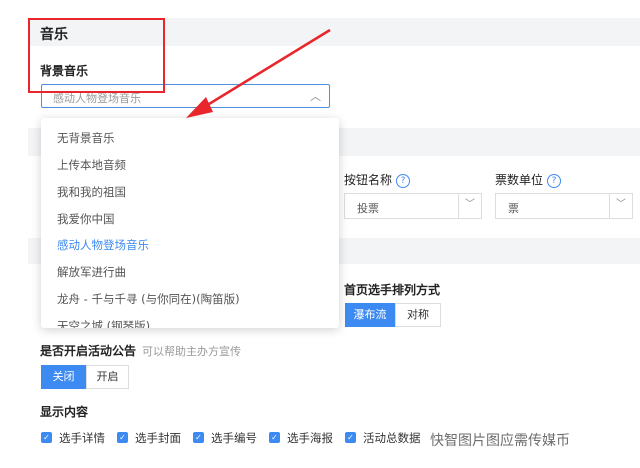  What do you see at coordinates (500, 441) in the screenshot?
I see `watermark: 快智图片图应需传媒币` at bounding box center [500, 441].